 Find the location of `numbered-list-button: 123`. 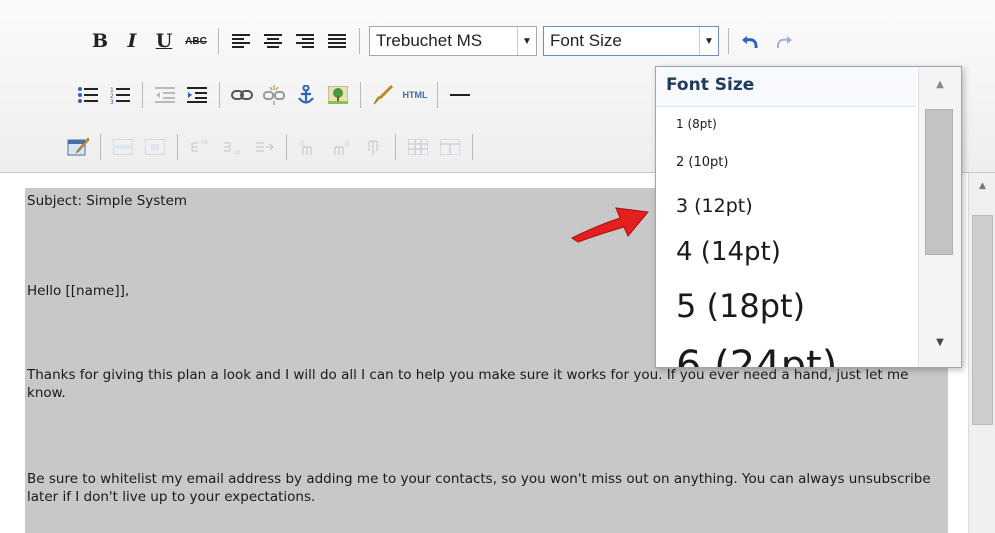

numbered-list-button: 123 is located at coordinates (120, 95).